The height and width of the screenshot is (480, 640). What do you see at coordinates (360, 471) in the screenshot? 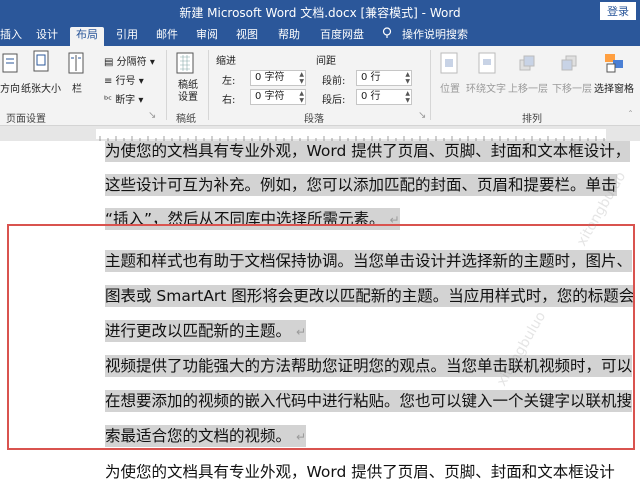
I see `document-line-10: 为使您的文档具有专业外观，Word 提供了页眉、页脚、封面和文本框设计` at bounding box center [360, 471].